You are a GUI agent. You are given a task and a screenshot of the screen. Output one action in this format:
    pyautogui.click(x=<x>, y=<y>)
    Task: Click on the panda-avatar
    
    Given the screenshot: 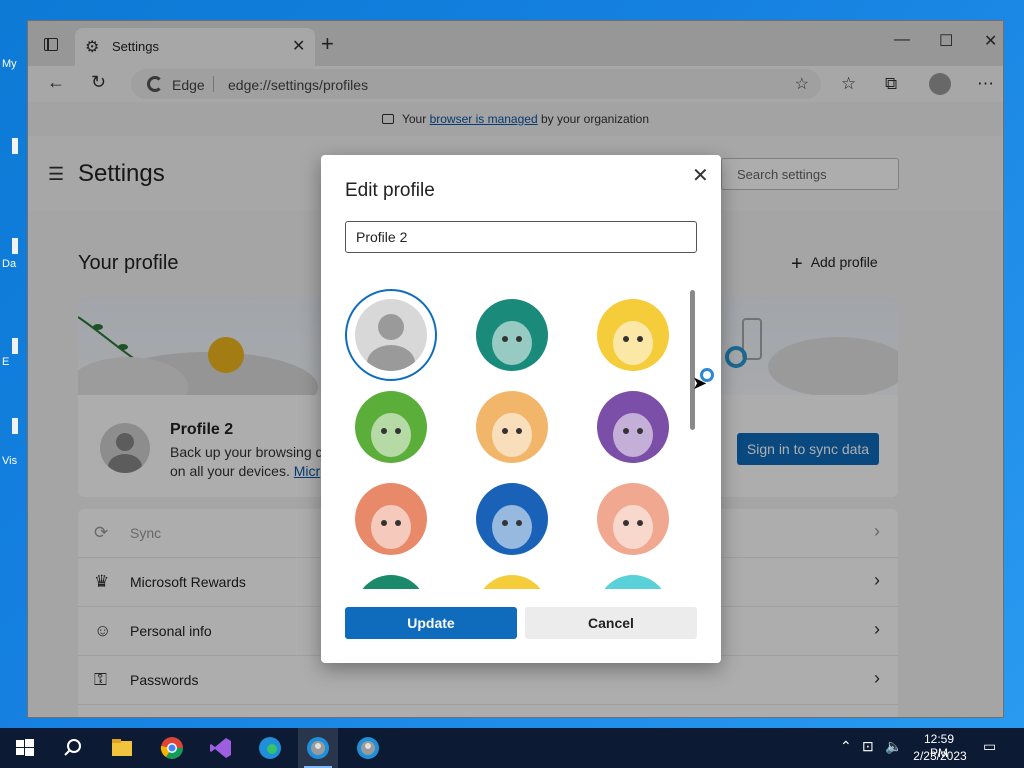 What is the action you would take?
    pyautogui.click(x=391, y=427)
    